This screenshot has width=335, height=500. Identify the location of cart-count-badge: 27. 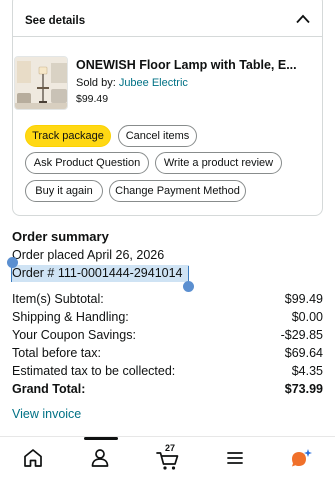
(170, 448).